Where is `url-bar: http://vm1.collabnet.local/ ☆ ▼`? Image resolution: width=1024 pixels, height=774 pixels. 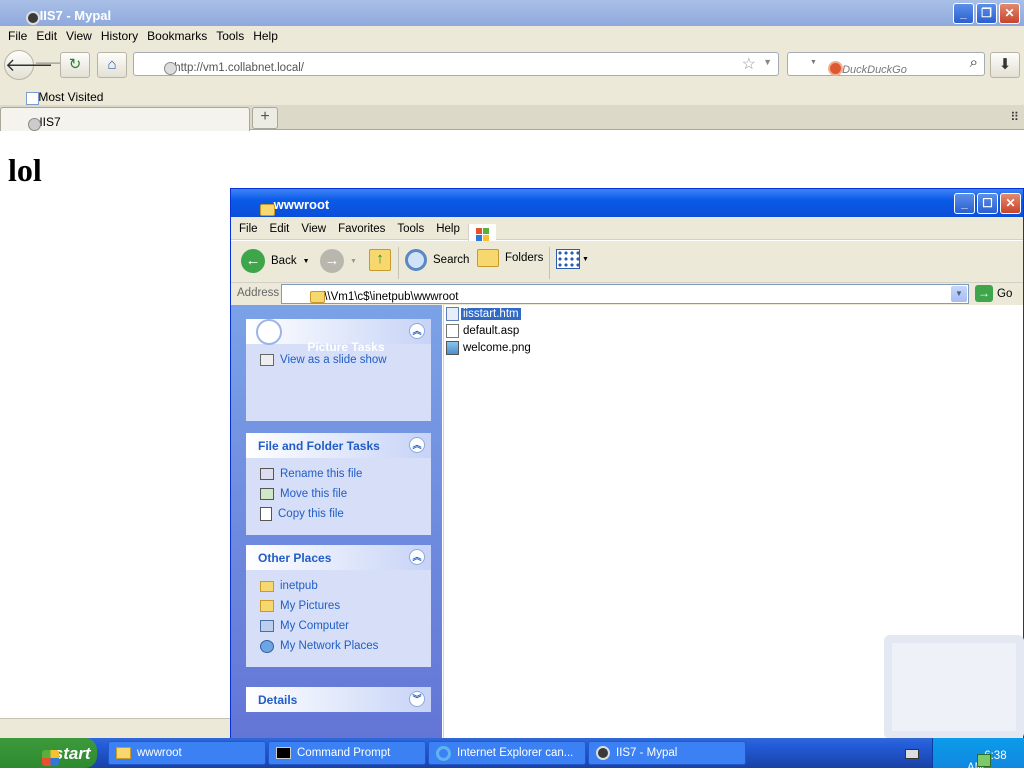 url-bar: http://vm1.collabnet.local/ ☆ ▼ is located at coordinates (456, 64).